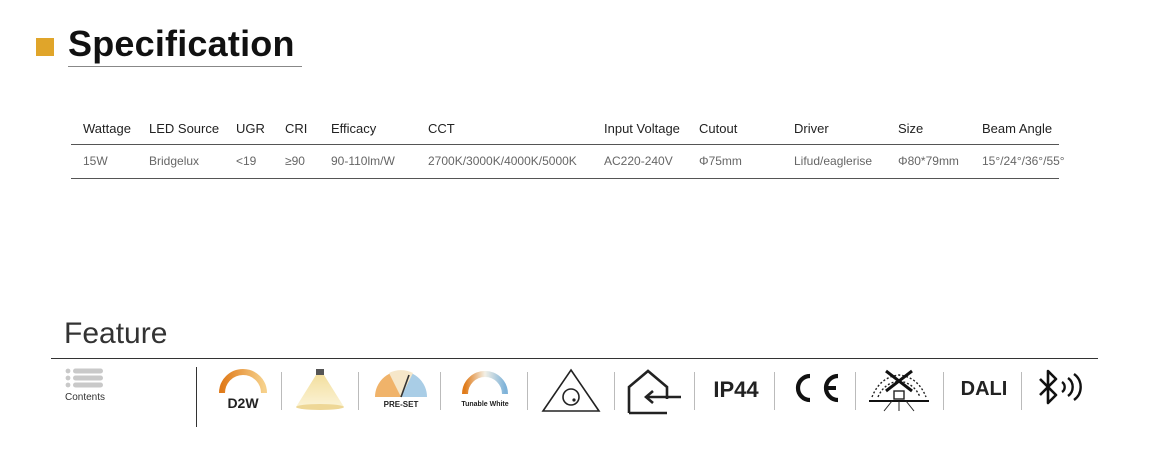  What do you see at coordinates (181, 43) in the screenshot?
I see `page-title: Specification` at bounding box center [181, 43].